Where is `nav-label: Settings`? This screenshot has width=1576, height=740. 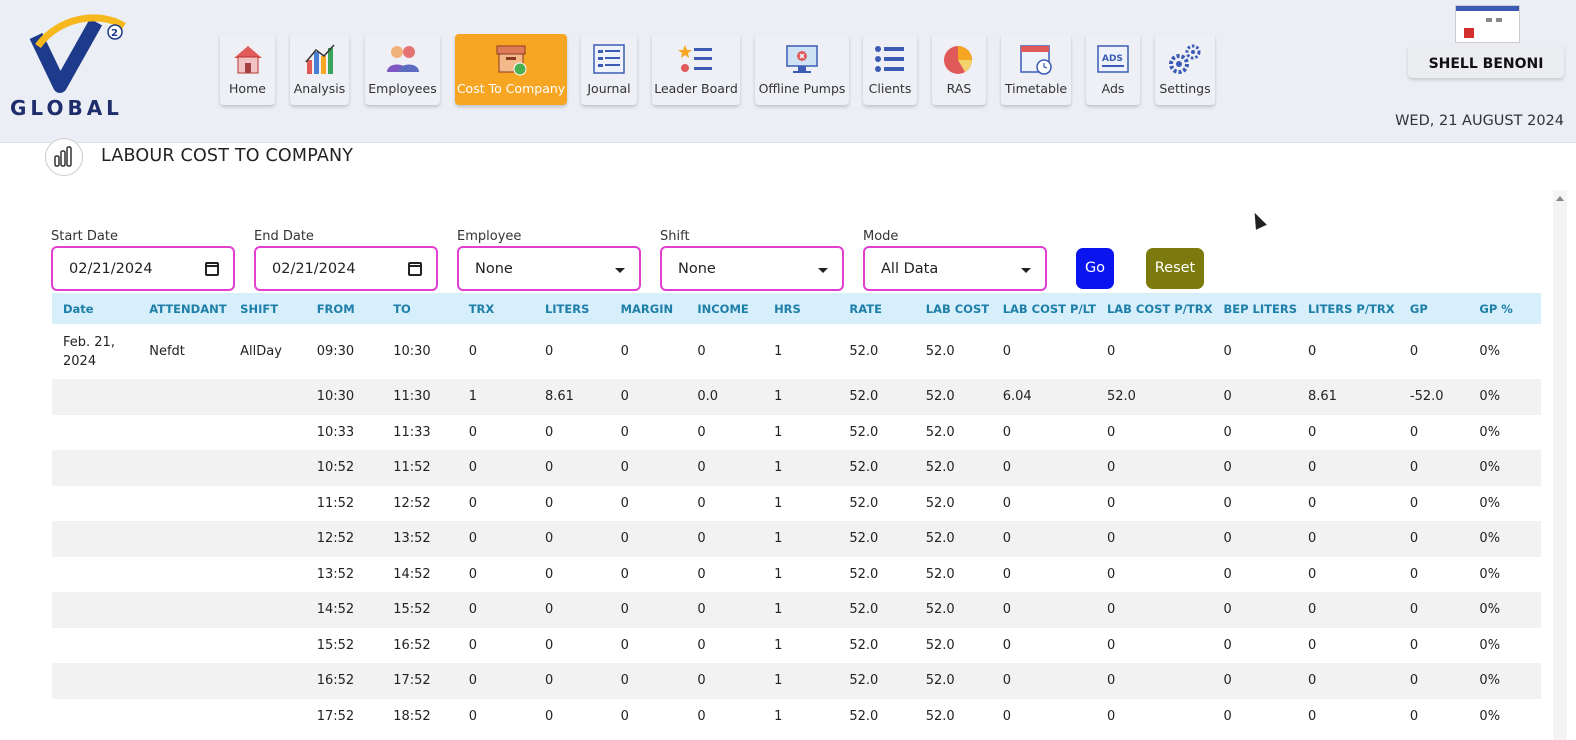 nav-label: Settings is located at coordinates (1185, 88).